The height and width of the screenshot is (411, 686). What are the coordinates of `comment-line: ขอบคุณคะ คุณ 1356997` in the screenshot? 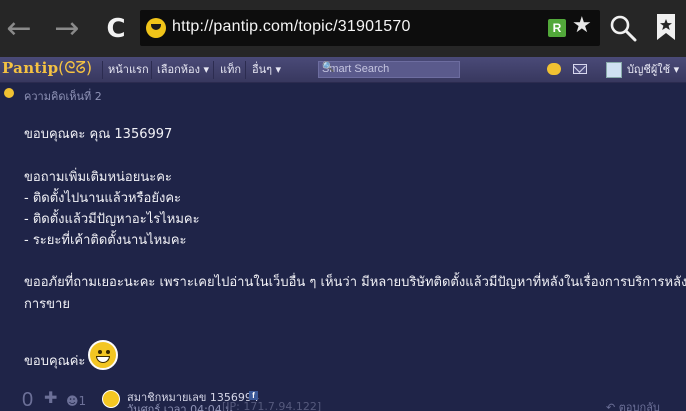 It's located at (98, 134).